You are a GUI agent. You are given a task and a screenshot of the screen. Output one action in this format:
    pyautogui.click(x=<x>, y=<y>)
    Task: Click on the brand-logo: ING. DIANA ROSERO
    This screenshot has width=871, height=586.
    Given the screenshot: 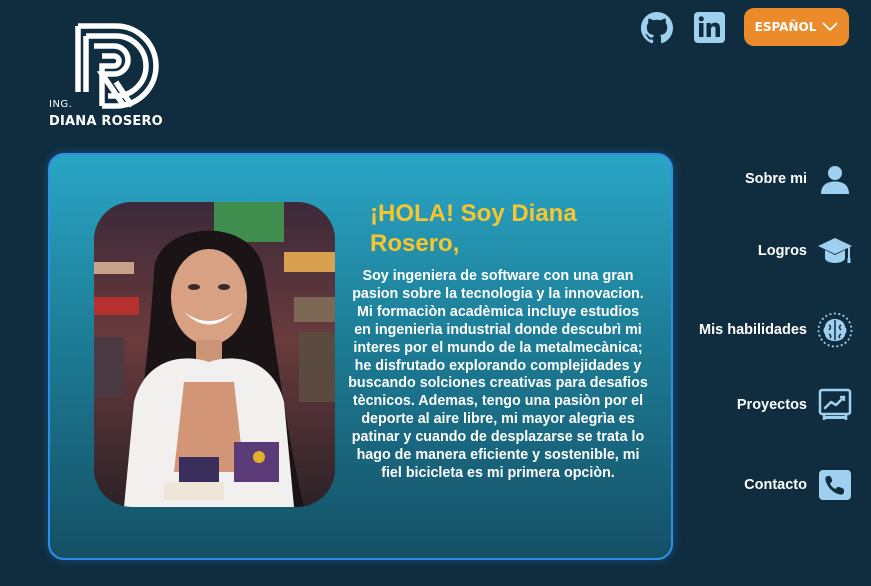 What is the action you would take?
    pyautogui.click(x=108, y=76)
    